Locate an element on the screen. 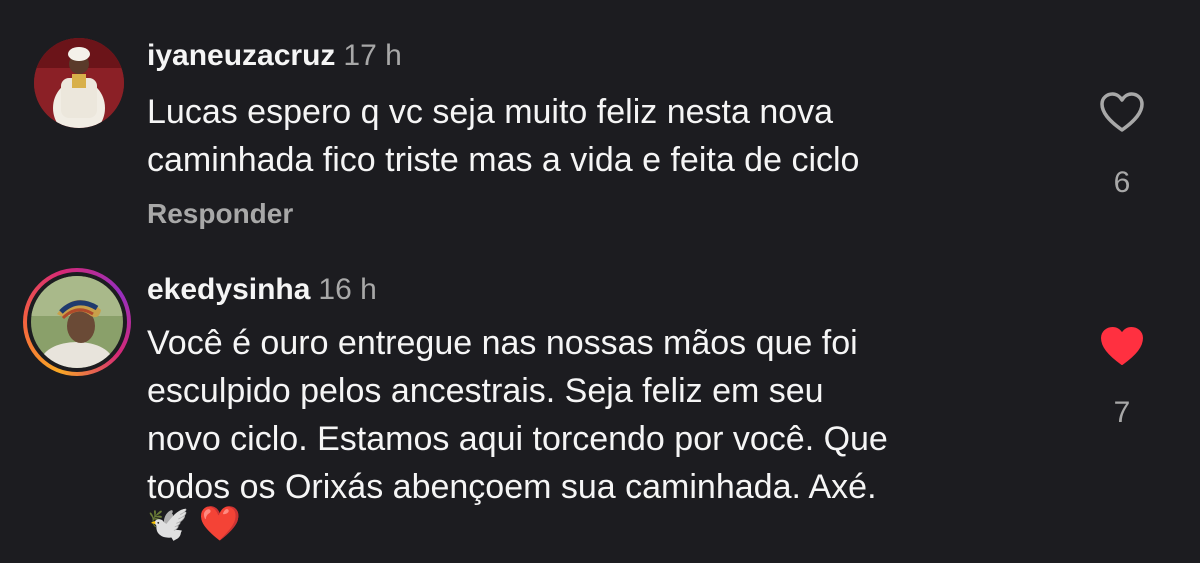 The image size is (1200, 563). comment-meta: ekedysinha 16 h is located at coordinates (262, 290).